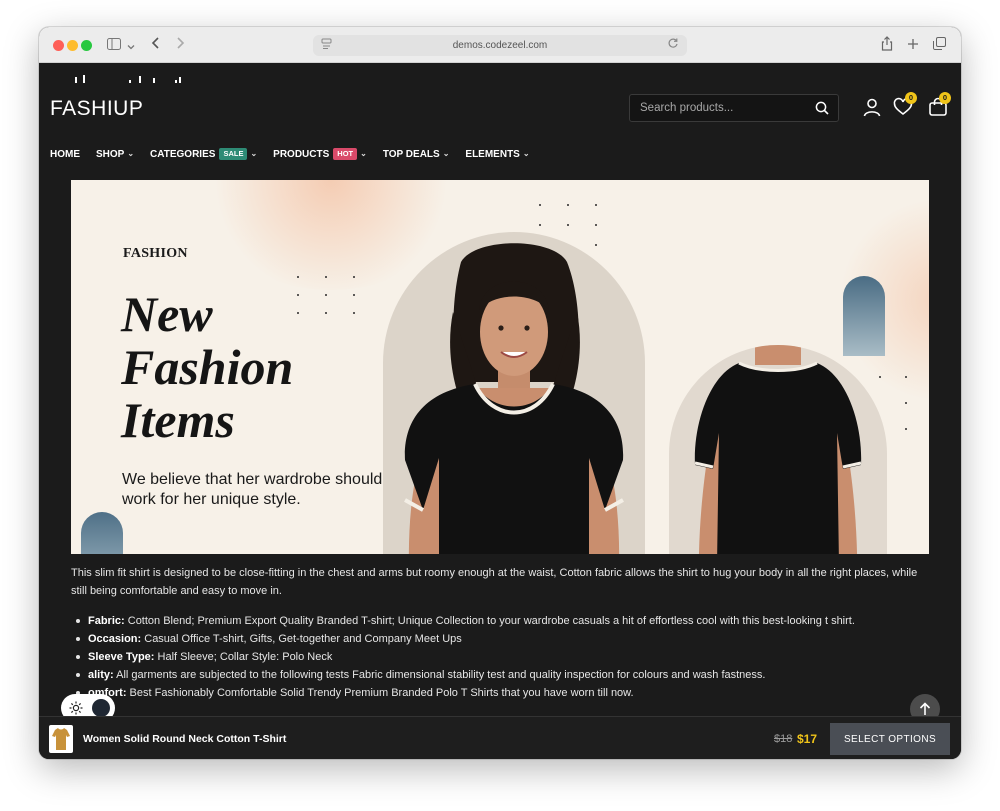 The image size is (1000, 811). What do you see at coordinates (114, 45) in the screenshot?
I see `sidebar-icon` at bounding box center [114, 45].